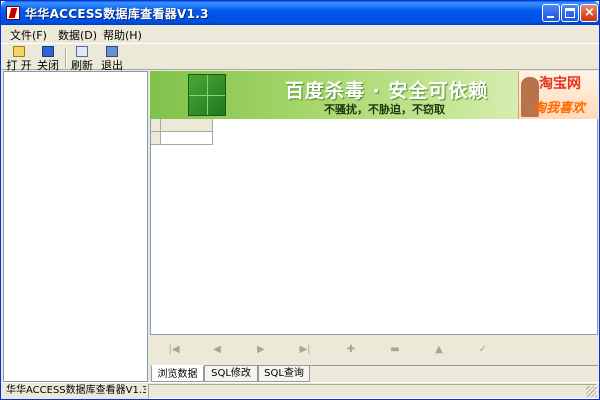  Describe the element at coordinates (177, 373) in the screenshot. I see `tab-browse-data: 浏览数据` at that location.